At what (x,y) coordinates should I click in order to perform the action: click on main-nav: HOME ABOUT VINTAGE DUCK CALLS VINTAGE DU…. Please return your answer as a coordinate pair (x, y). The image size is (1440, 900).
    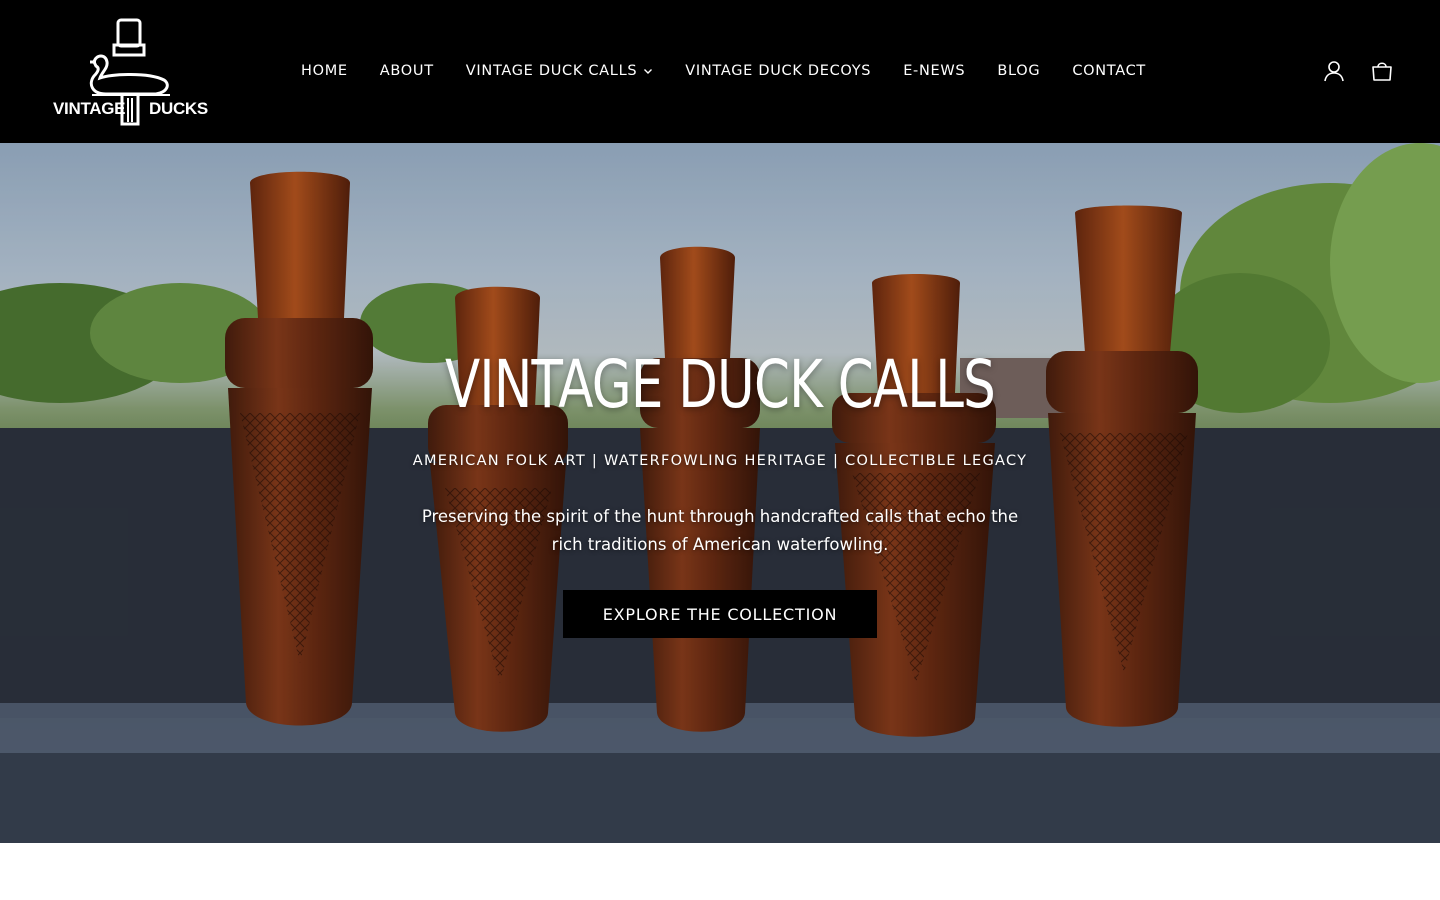
    Looking at the image, I should click on (723, 71).